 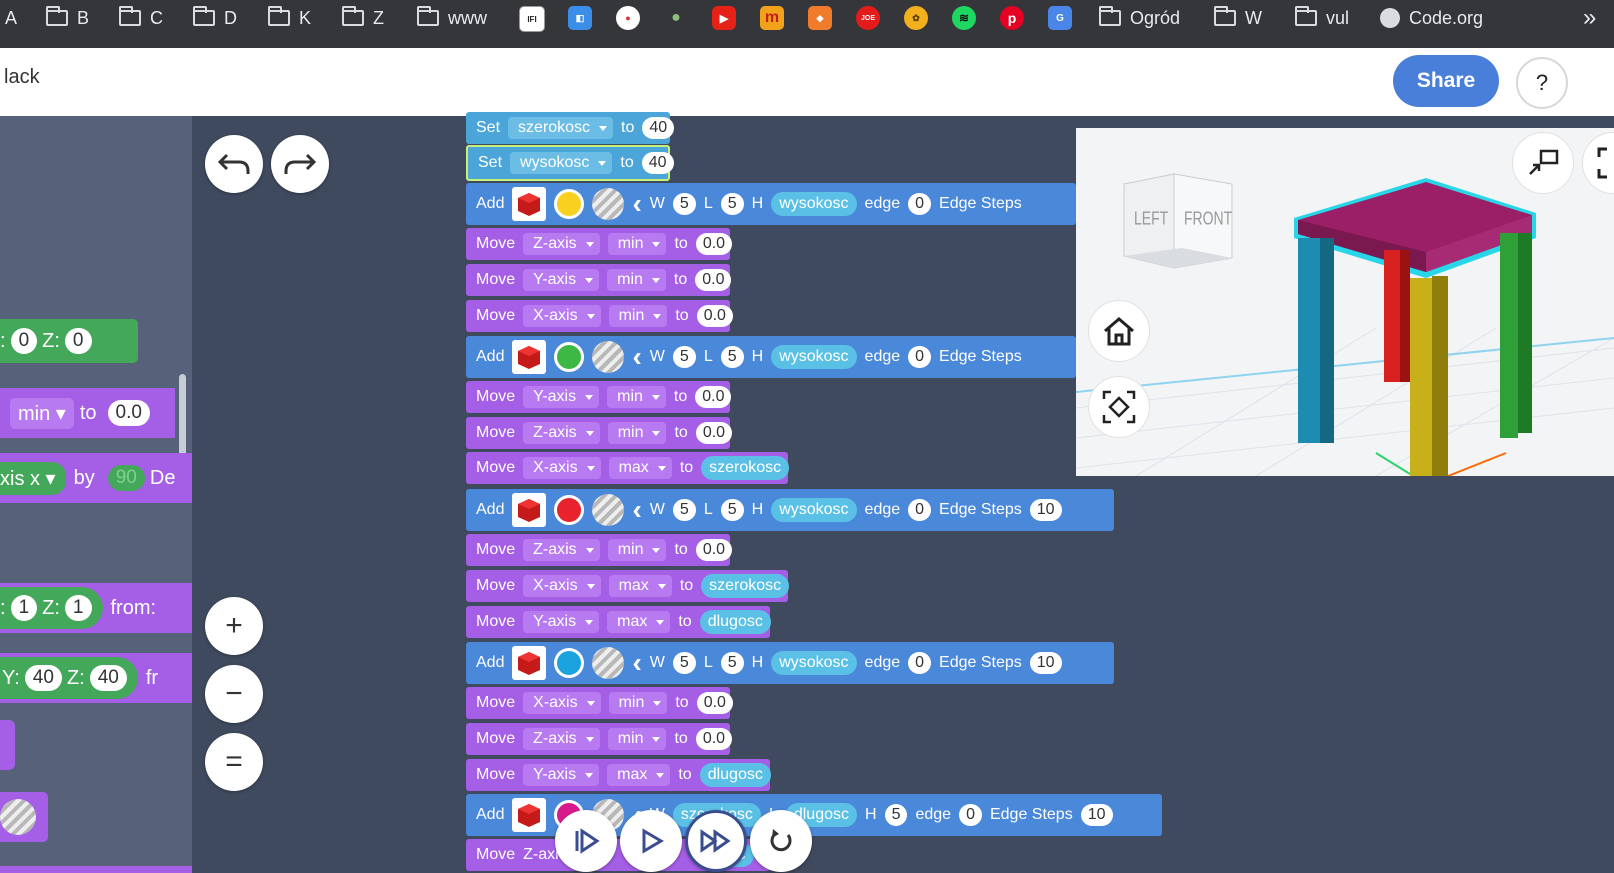 I want to click on bookmark-folder-b: B, so click(x=67, y=18).